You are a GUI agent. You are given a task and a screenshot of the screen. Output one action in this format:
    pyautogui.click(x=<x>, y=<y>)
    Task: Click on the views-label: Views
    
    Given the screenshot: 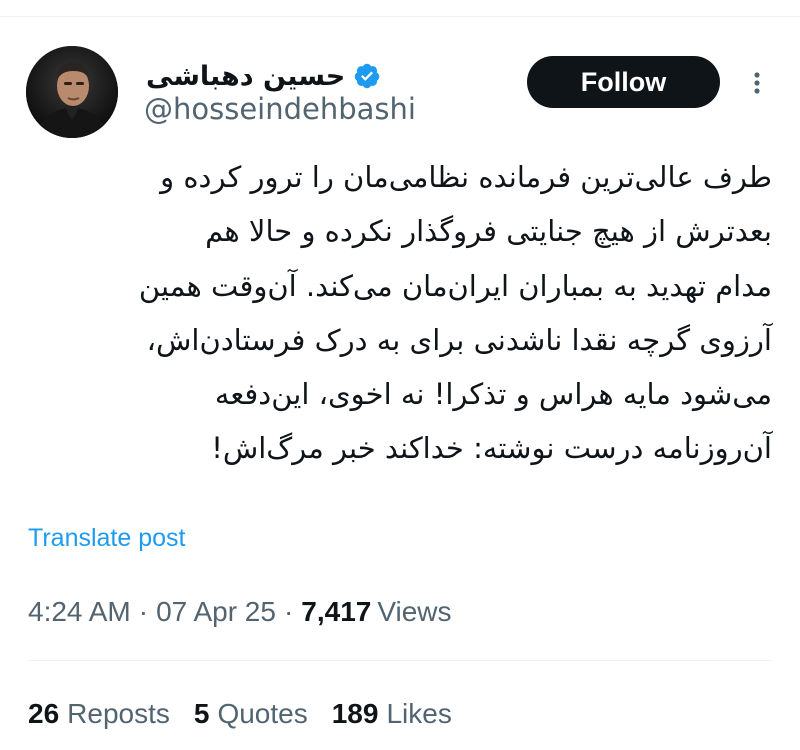 What is the action you would take?
    pyautogui.click(x=414, y=611)
    